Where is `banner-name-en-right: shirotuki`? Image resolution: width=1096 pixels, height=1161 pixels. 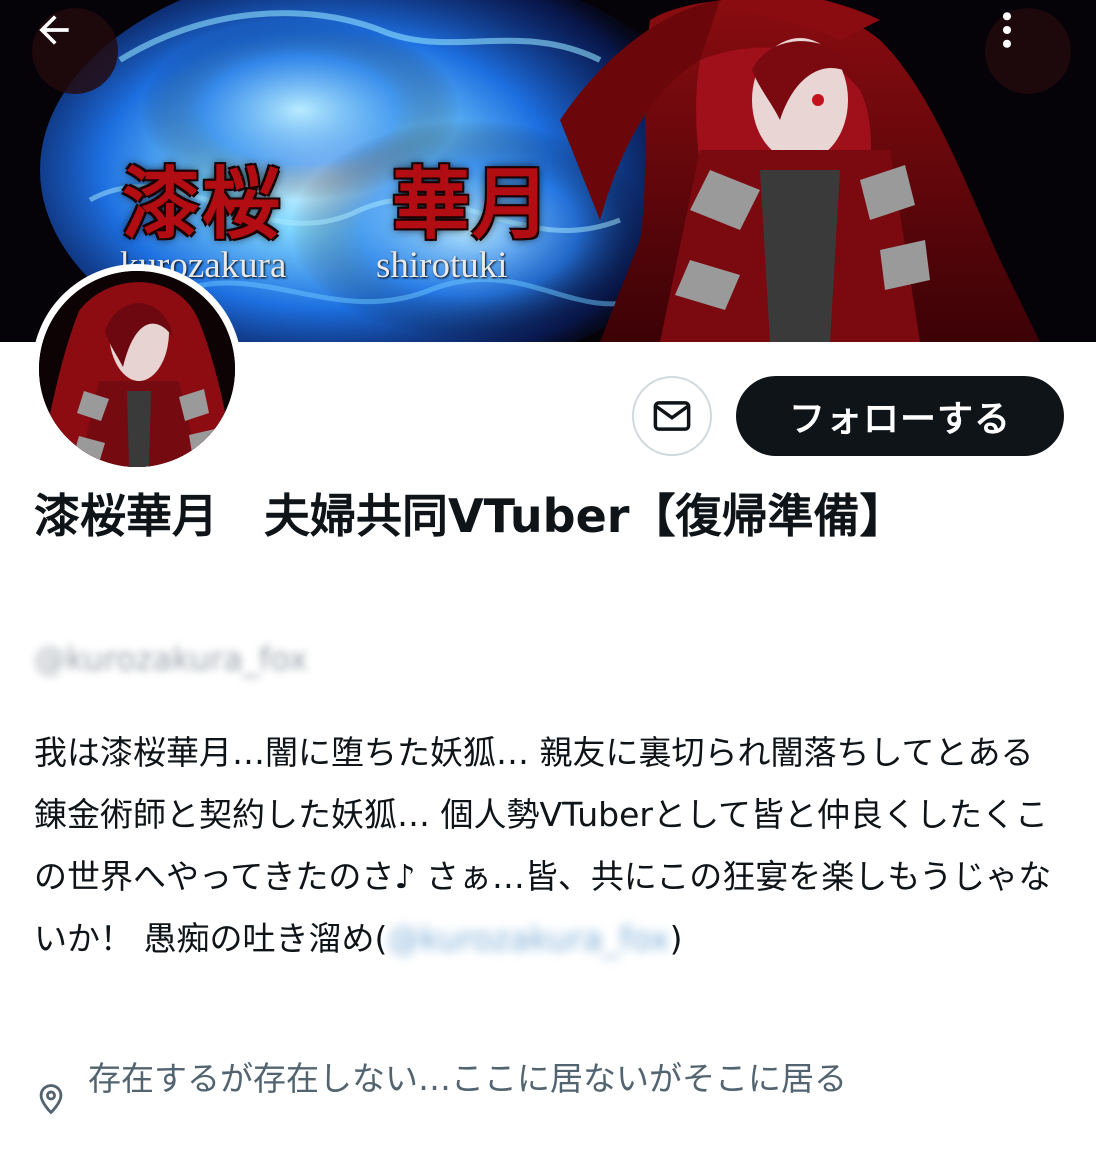 banner-name-en-right: shirotuki is located at coordinates (442, 265).